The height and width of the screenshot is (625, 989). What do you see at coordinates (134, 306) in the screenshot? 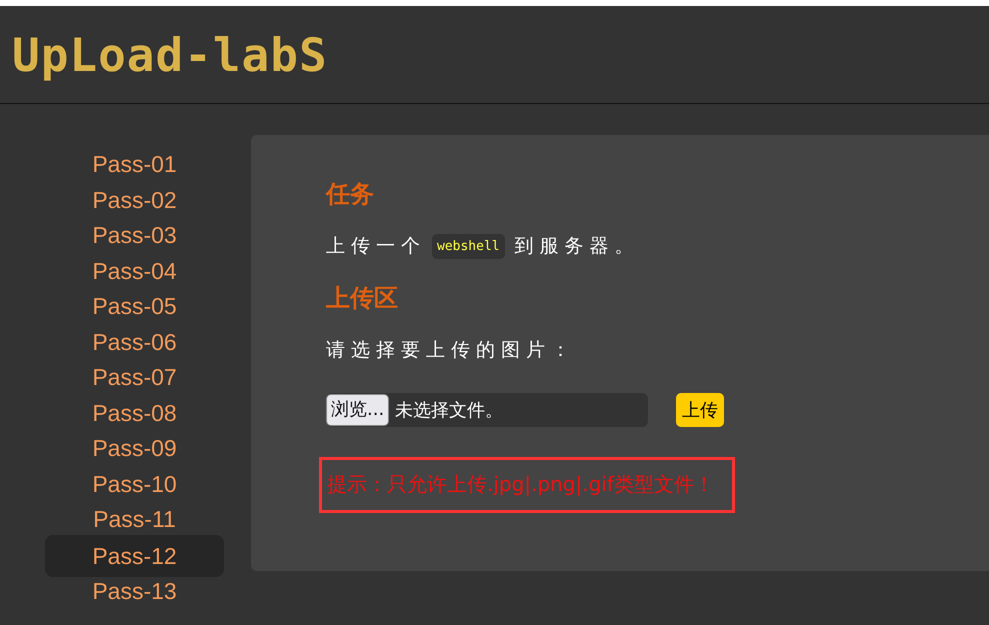
I see `sidebar-item: Pass-05` at bounding box center [134, 306].